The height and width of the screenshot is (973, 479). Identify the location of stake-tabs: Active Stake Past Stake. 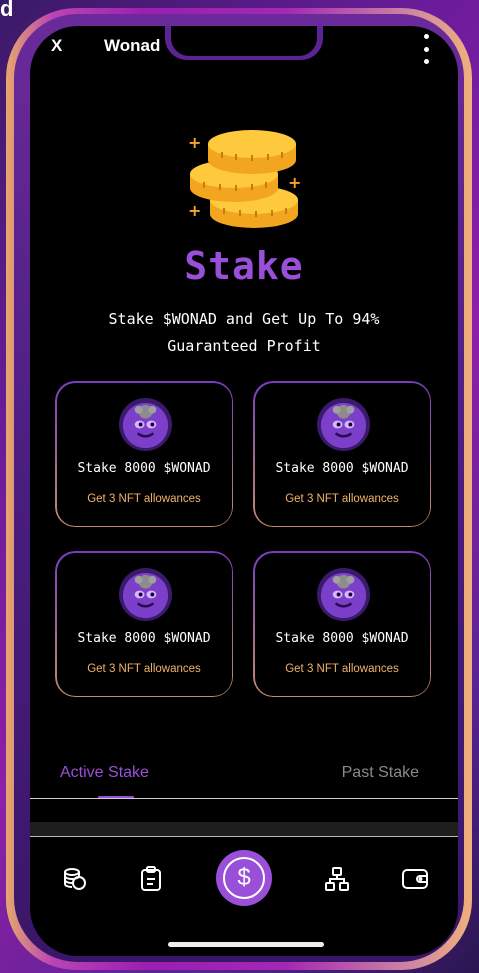
(244, 782).